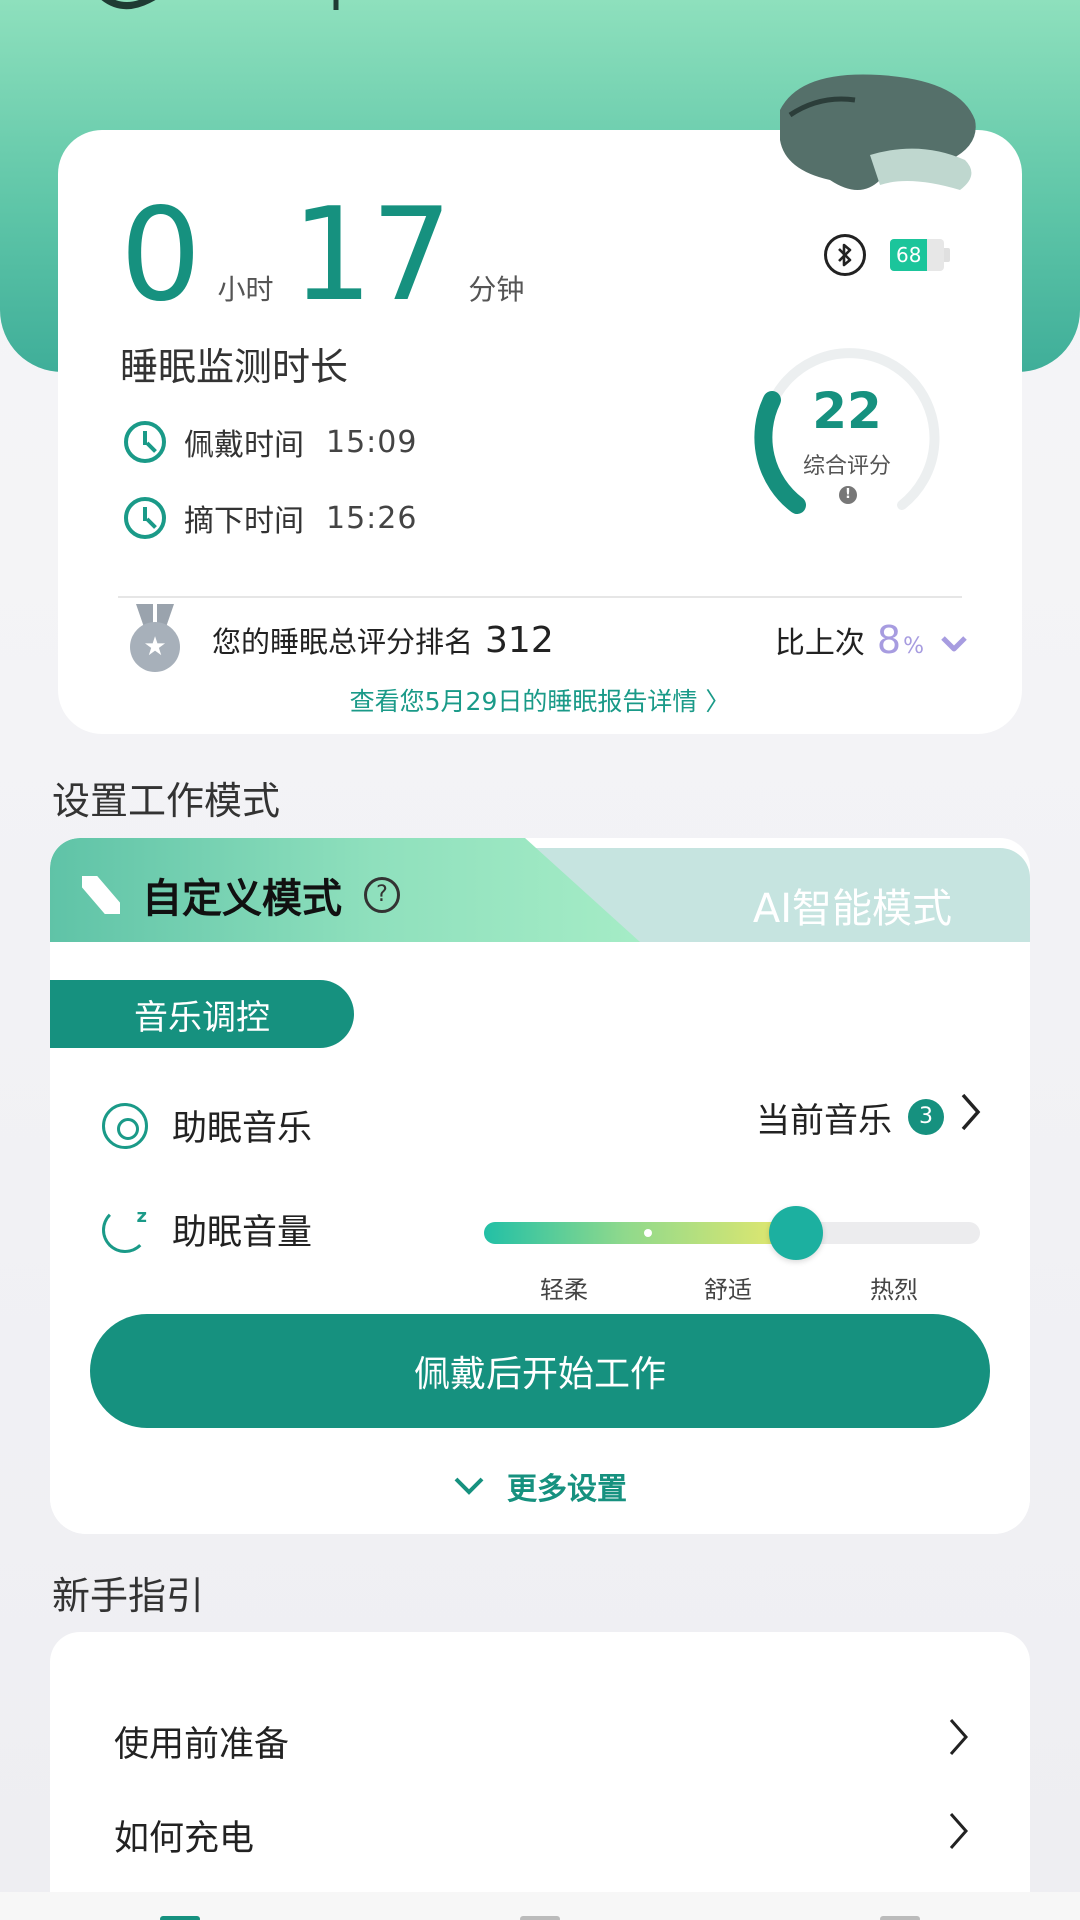 The width and height of the screenshot is (1080, 1920). What do you see at coordinates (519, 640) in the screenshot?
I see `rank-value: 312` at bounding box center [519, 640].